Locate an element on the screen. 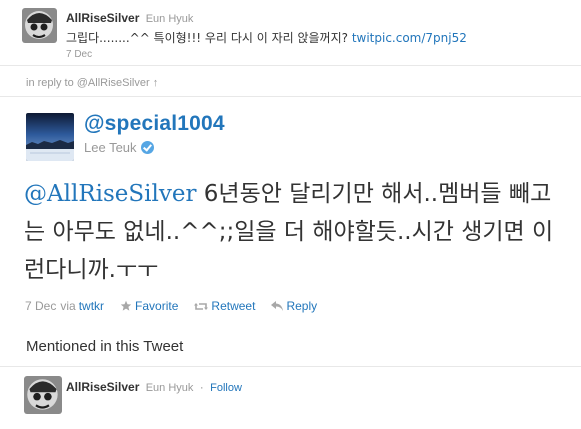 This screenshot has width=581, height=429. parent-tweet-header: AllRiseSilver Eun Hyuk is located at coordinates (129, 18).